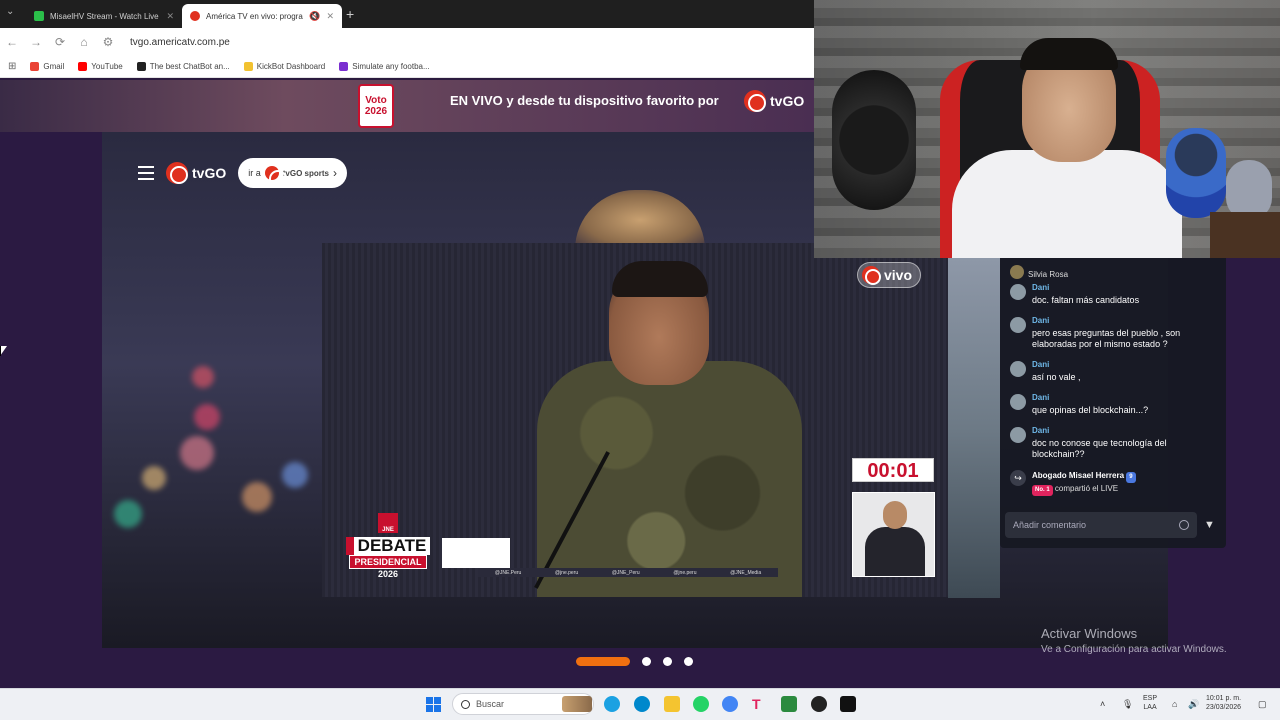 The height and width of the screenshot is (720, 1280). I want to click on social-handle: @JNE_Peru, so click(625, 572).